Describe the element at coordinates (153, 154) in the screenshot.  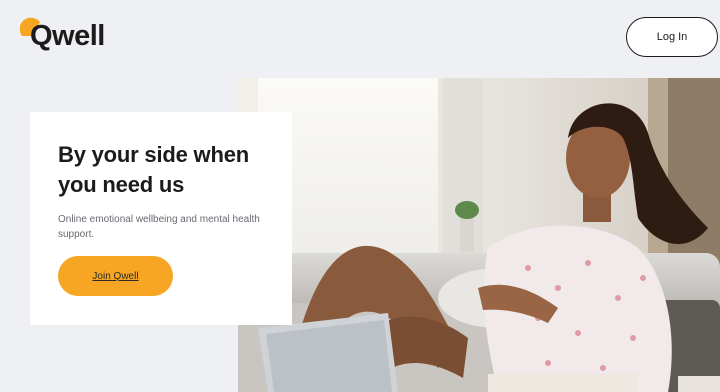
I see `hero-title-line-1: By your side when` at that location.